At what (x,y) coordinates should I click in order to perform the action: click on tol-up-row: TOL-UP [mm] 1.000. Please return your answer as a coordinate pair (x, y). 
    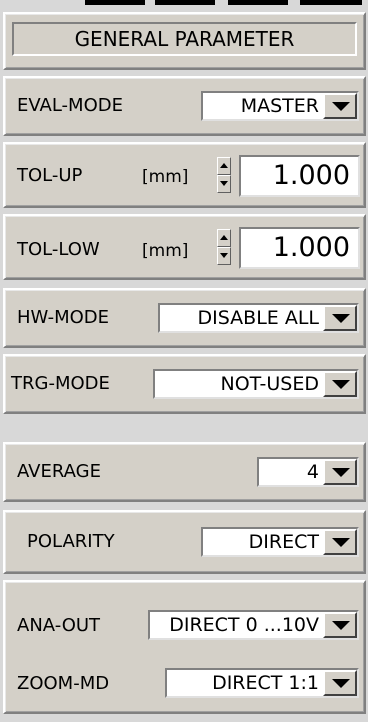
    Looking at the image, I should click on (184, 175).